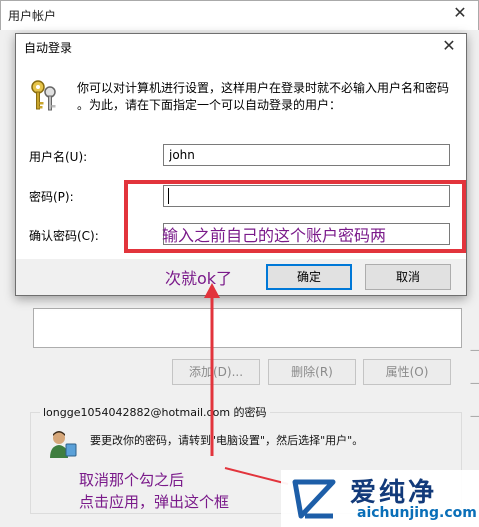 The height and width of the screenshot is (527, 479). Describe the element at coordinates (246, 384) in the screenshot. I see `annotation-arrows` at that location.